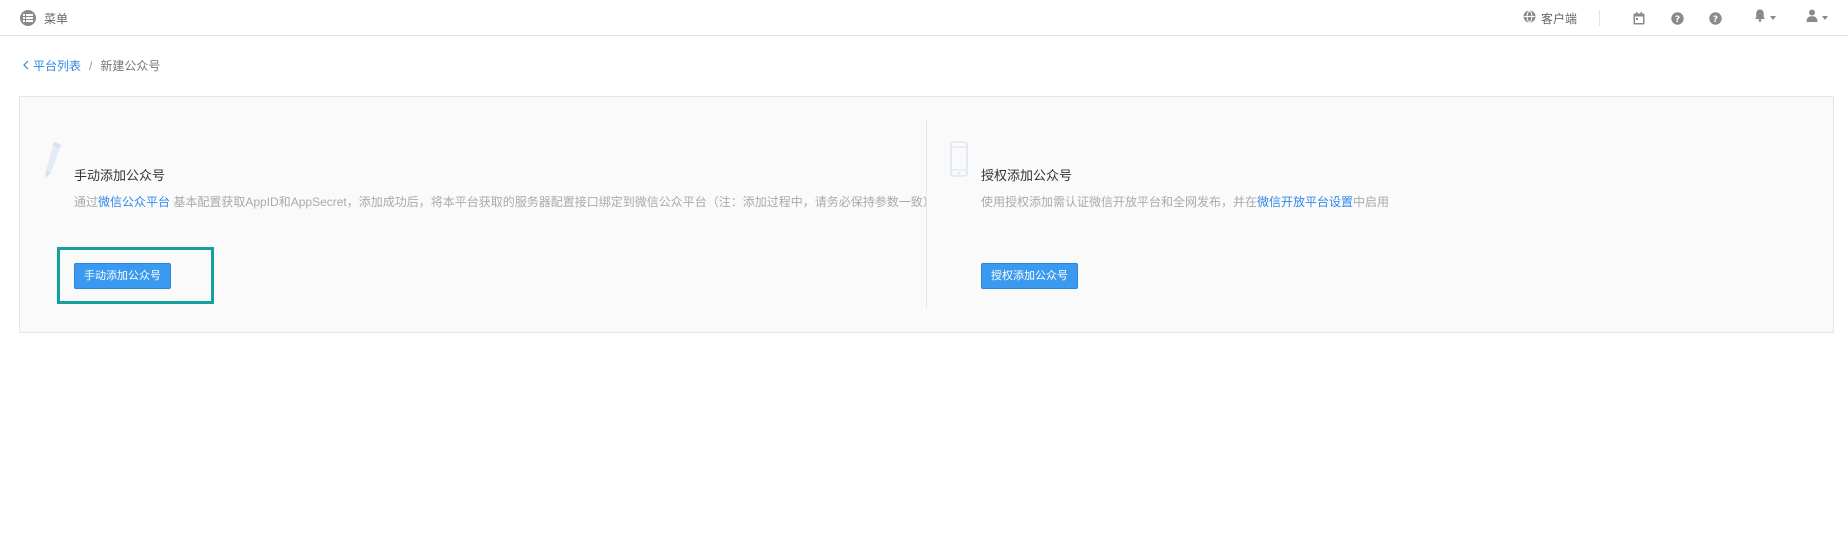 The height and width of the screenshot is (537, 1848). Describe the element at coordinates (1529, 18) in the screenshot. I see `globe-icon` at that location.